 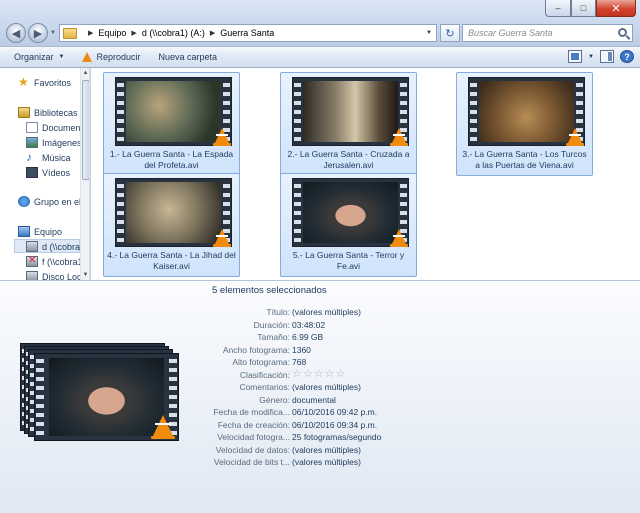 What do you see at coordinates (56, 157) in the screenshot?
I see `nav-label: Música` at bounding box center [56, 157].